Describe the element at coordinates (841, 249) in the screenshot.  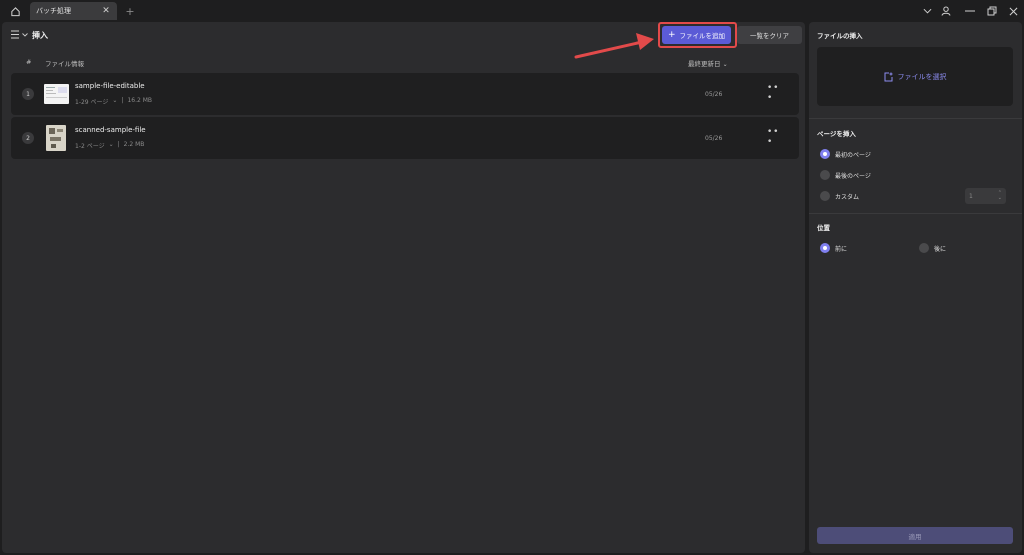
I see `radio-label: 前に` at that location.